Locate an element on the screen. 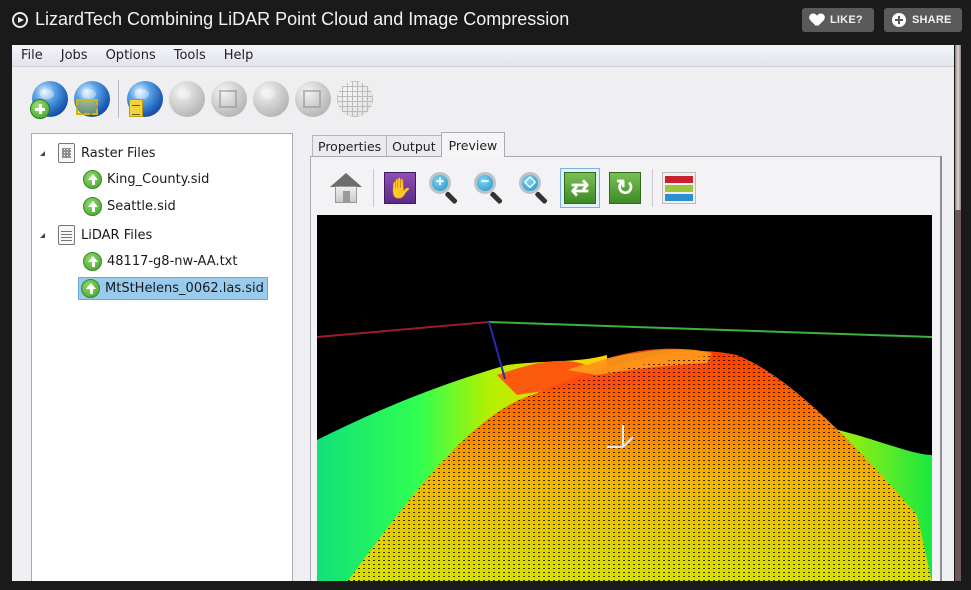  rotate-button: ⇄ is located at coordinates (580, 188).